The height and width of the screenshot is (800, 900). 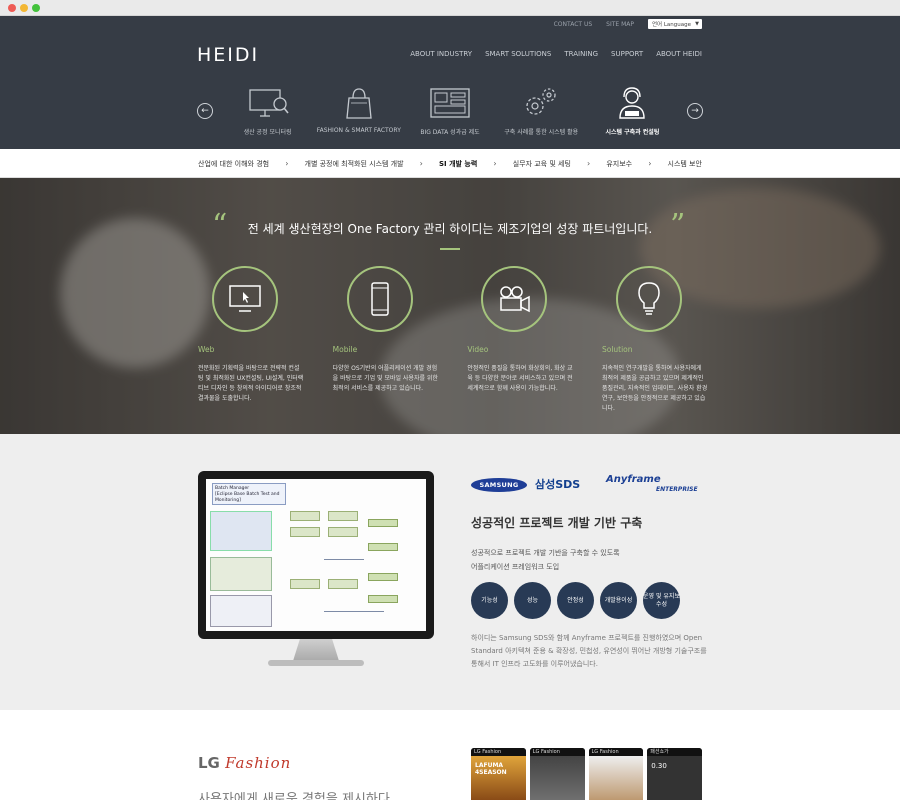 What do you see at coordinates (558, 484) in the screenshot?
I see `samsung-sds-logo: 삼성SDS` at bounding box center [558, 484].